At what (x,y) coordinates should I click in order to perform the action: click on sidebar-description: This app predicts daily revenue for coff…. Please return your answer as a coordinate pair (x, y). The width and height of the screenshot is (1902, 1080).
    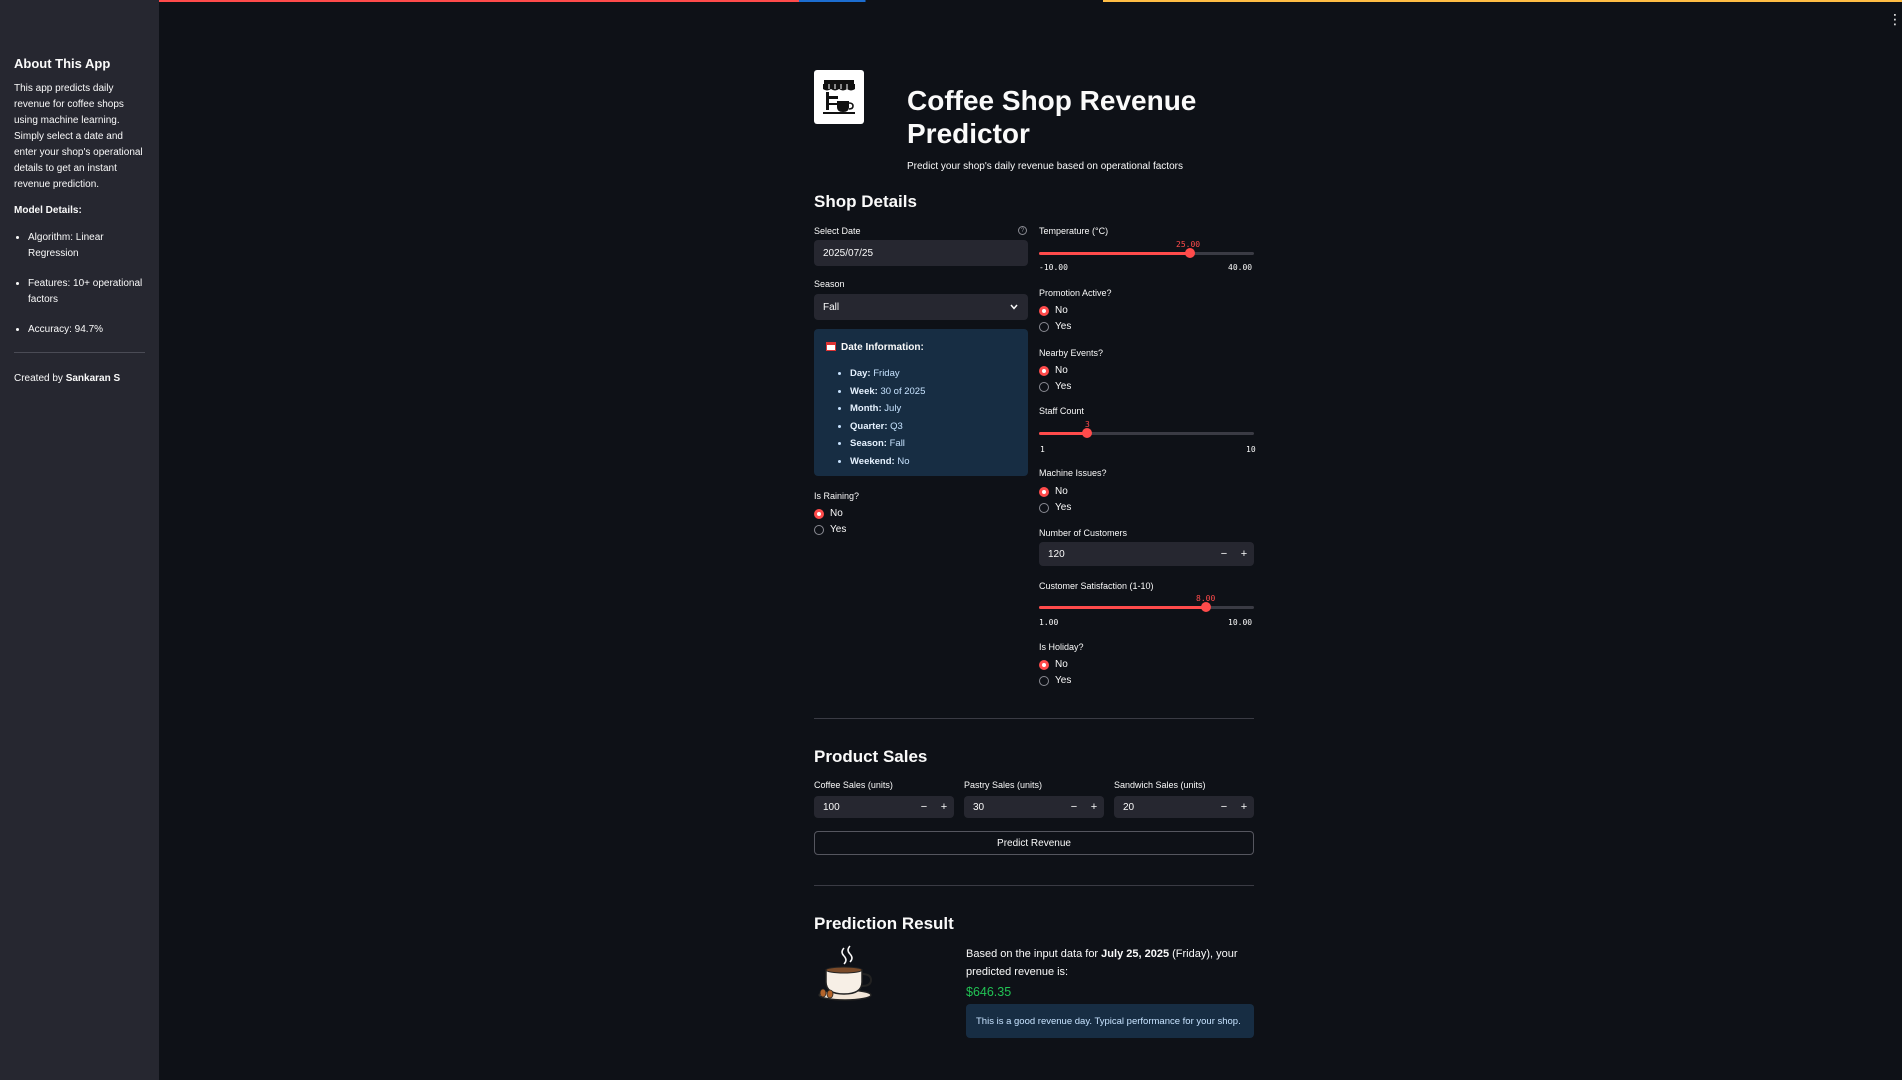
    Looking at the image, I should click on (78, 136).